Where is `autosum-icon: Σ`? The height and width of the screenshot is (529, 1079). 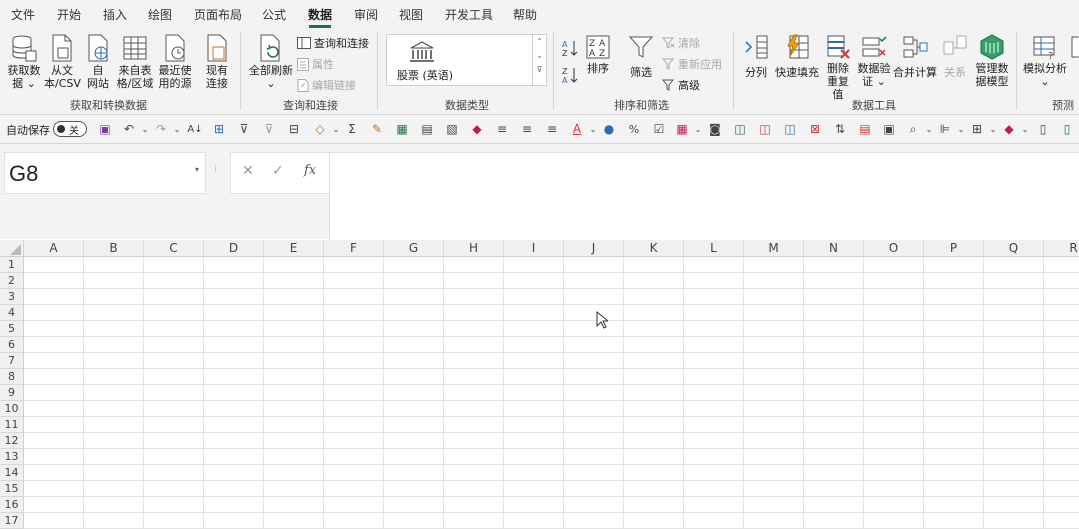 autosum-icon: Σ is located at coordinates (352, 129).